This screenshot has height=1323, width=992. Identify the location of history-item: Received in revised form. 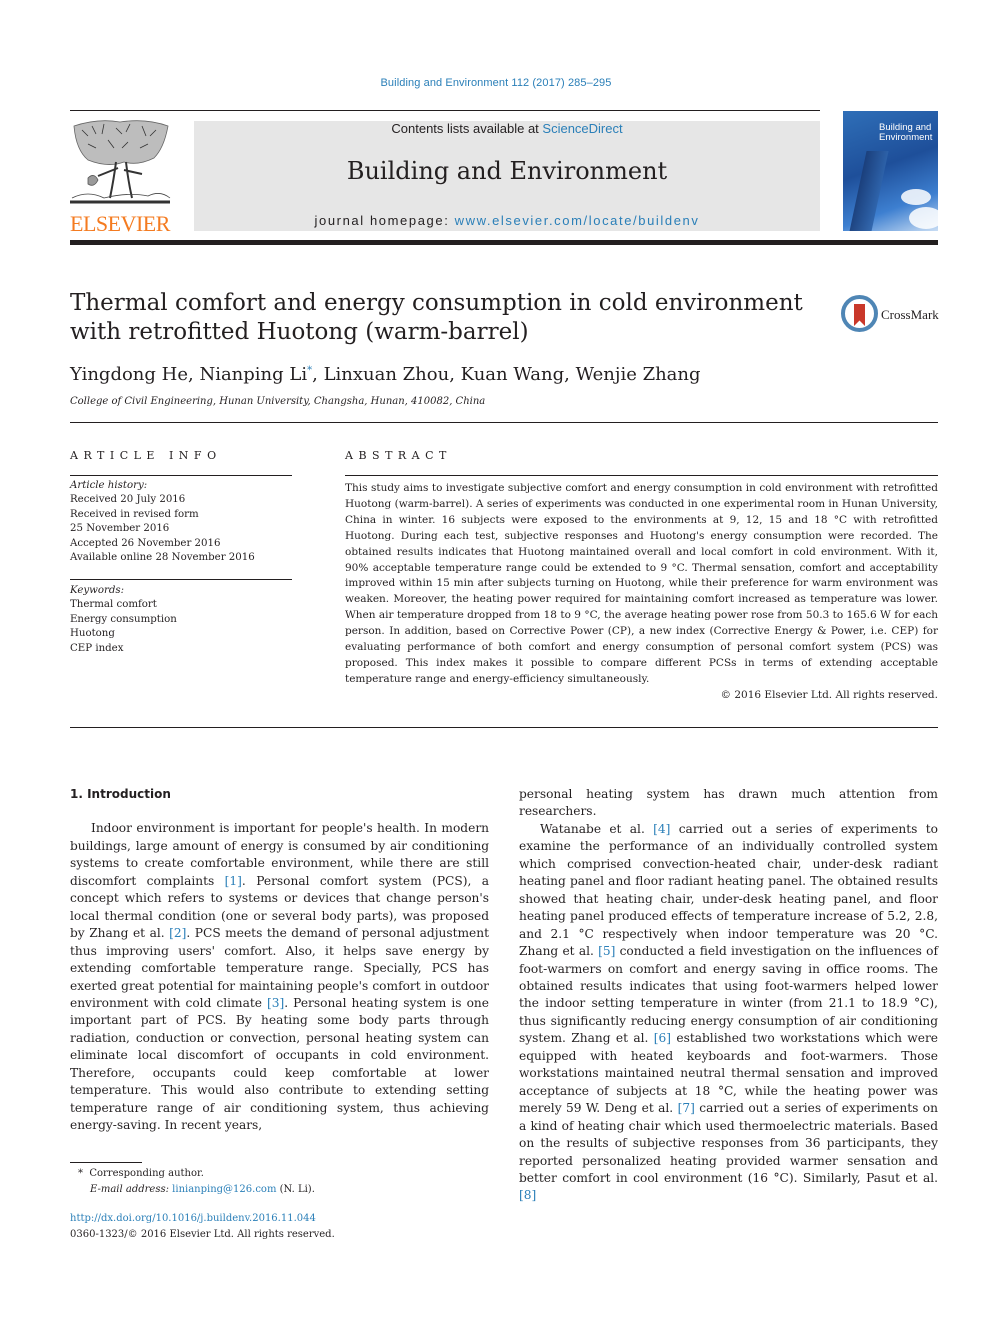
(134, 514).